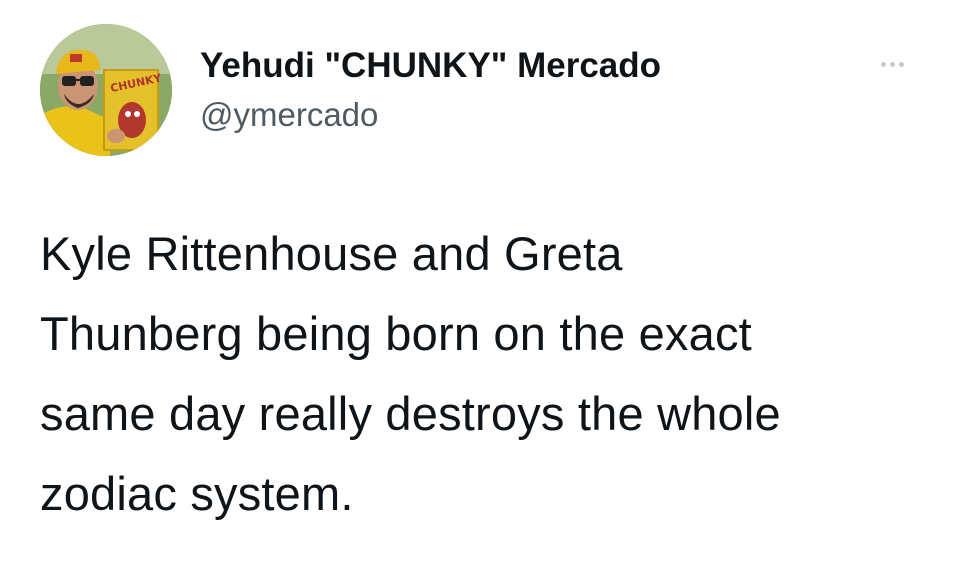  I want to click on tweet-text-line: same day really destroys the whole, so click(410, 413).